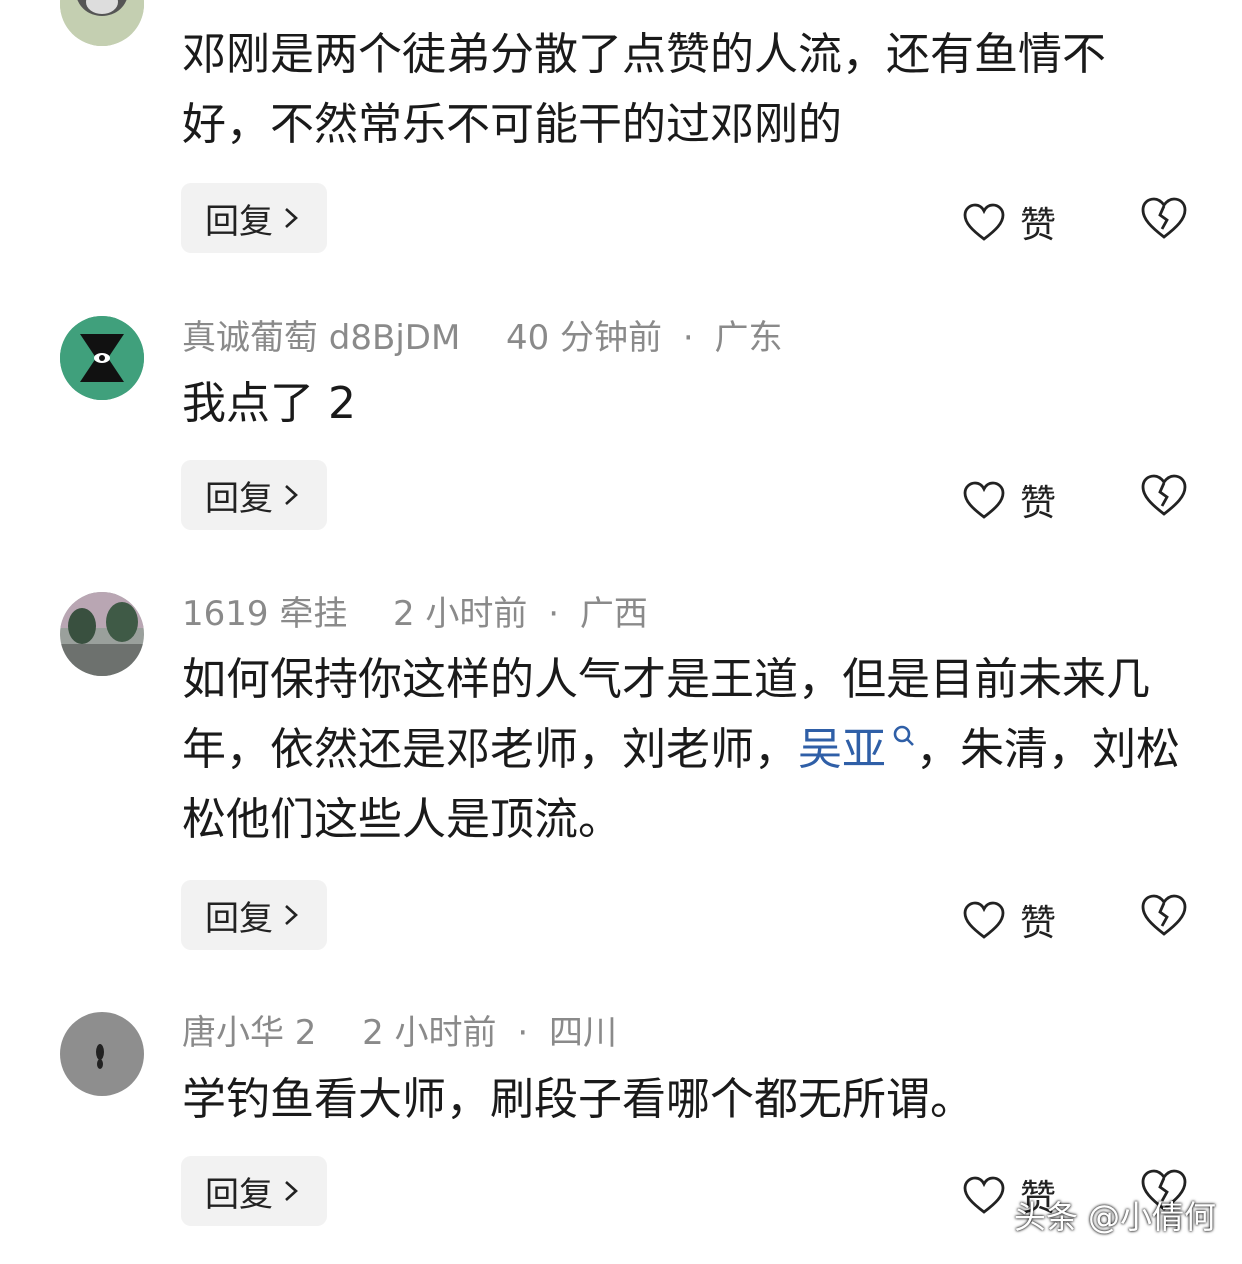  Describe the element at coordinates (644, 89) in the screenshot. I see `comment-text: 邓刚是两个徒弟分散了点赞的人流，还有鱼情不好，不然常乐不可能干的过邓刚的` at that location.